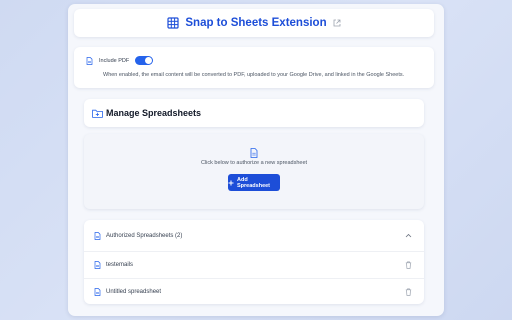 The width and height of the screenshot is (512, 320). I want to click on add-spreadsheet-label: Add Spreadsheet, so click(254, 182).